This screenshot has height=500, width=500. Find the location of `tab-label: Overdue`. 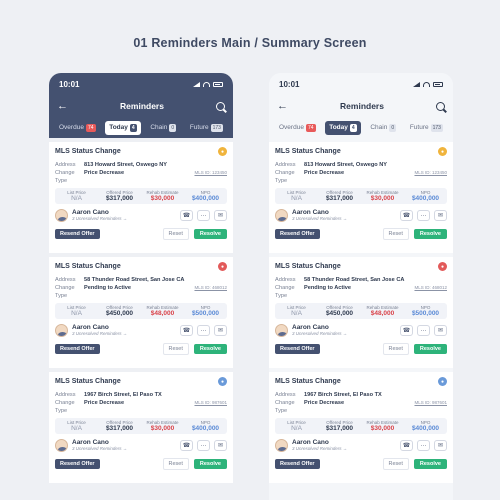

tab-label: Overdue is located at coordinates (291, 127).